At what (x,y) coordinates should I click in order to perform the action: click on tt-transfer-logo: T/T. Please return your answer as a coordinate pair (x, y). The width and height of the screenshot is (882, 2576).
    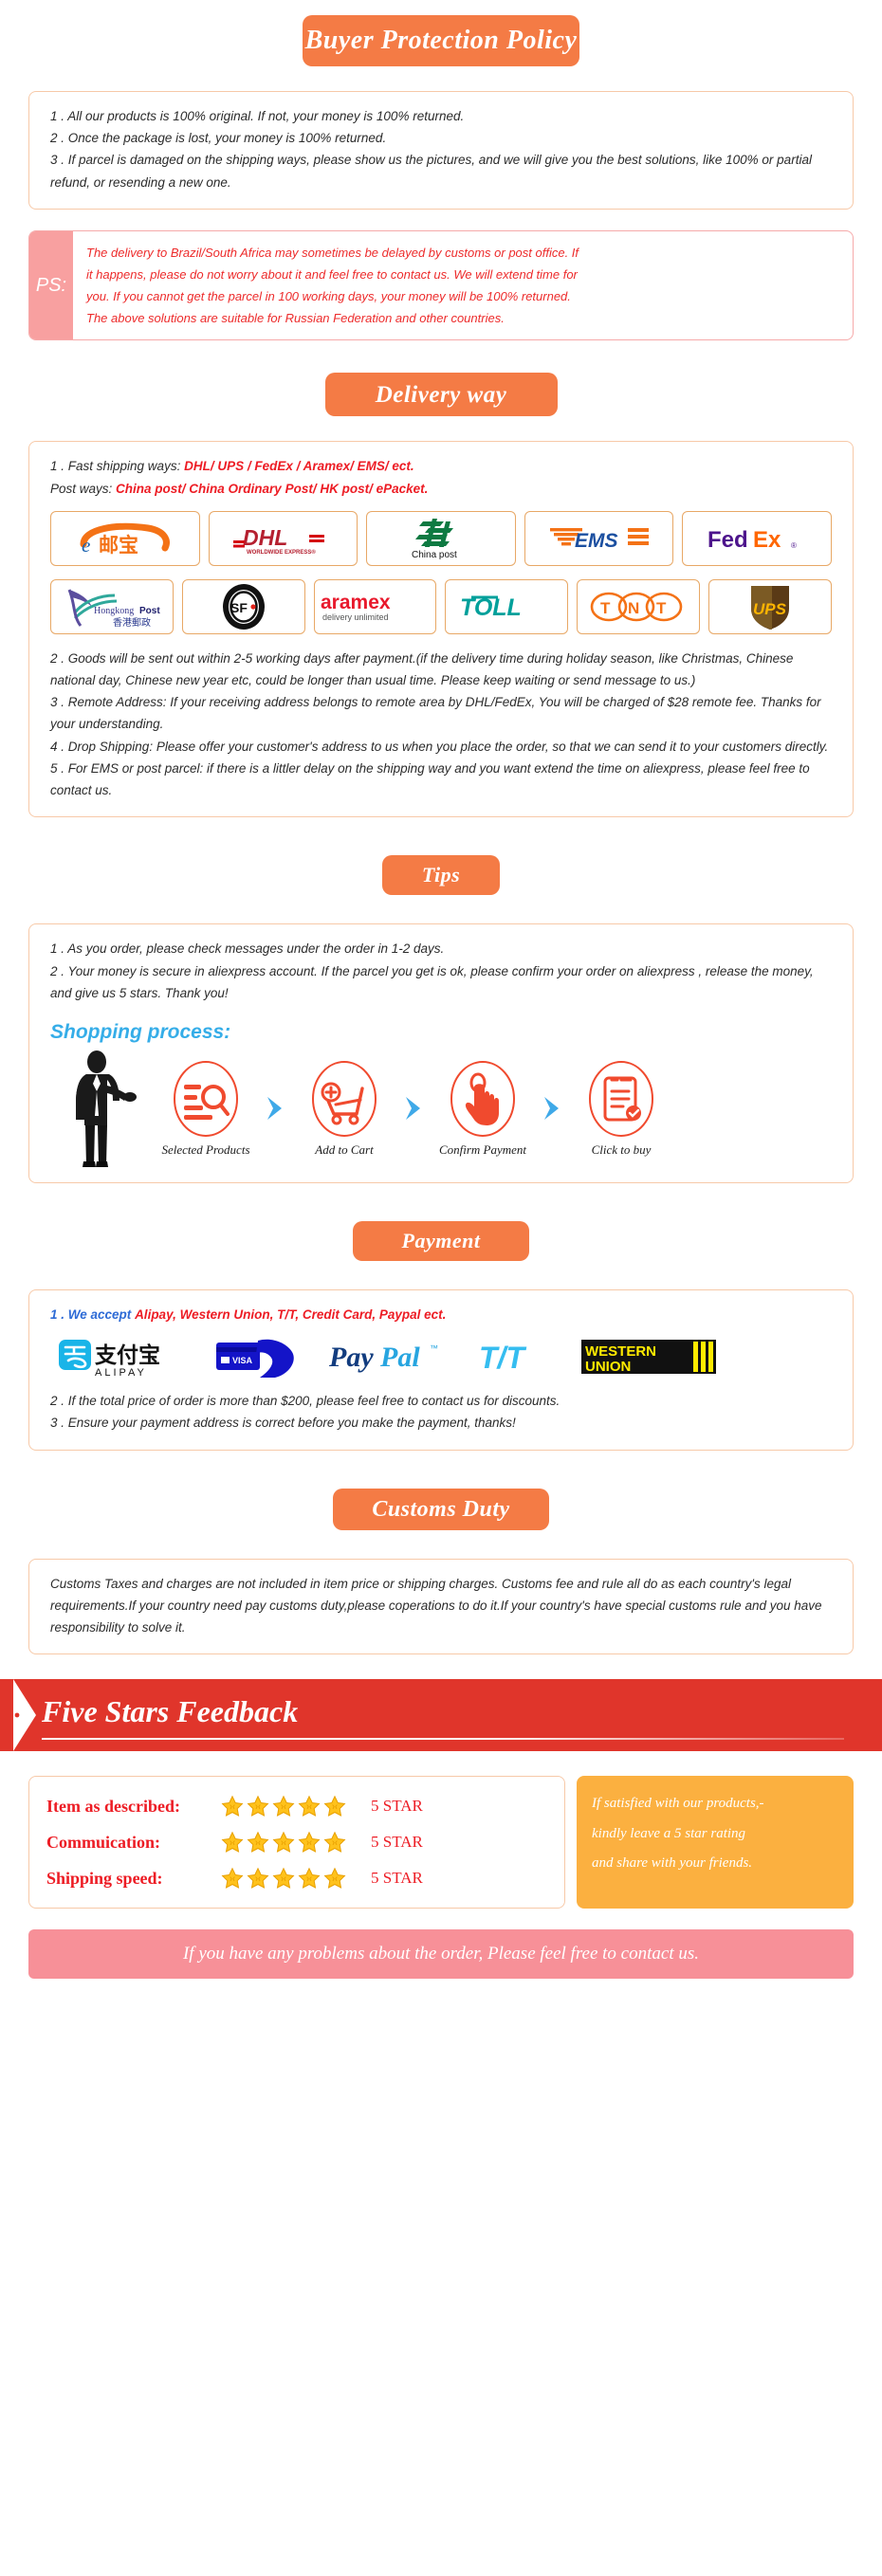
    Looking at the image, I should click on (522, 1357).